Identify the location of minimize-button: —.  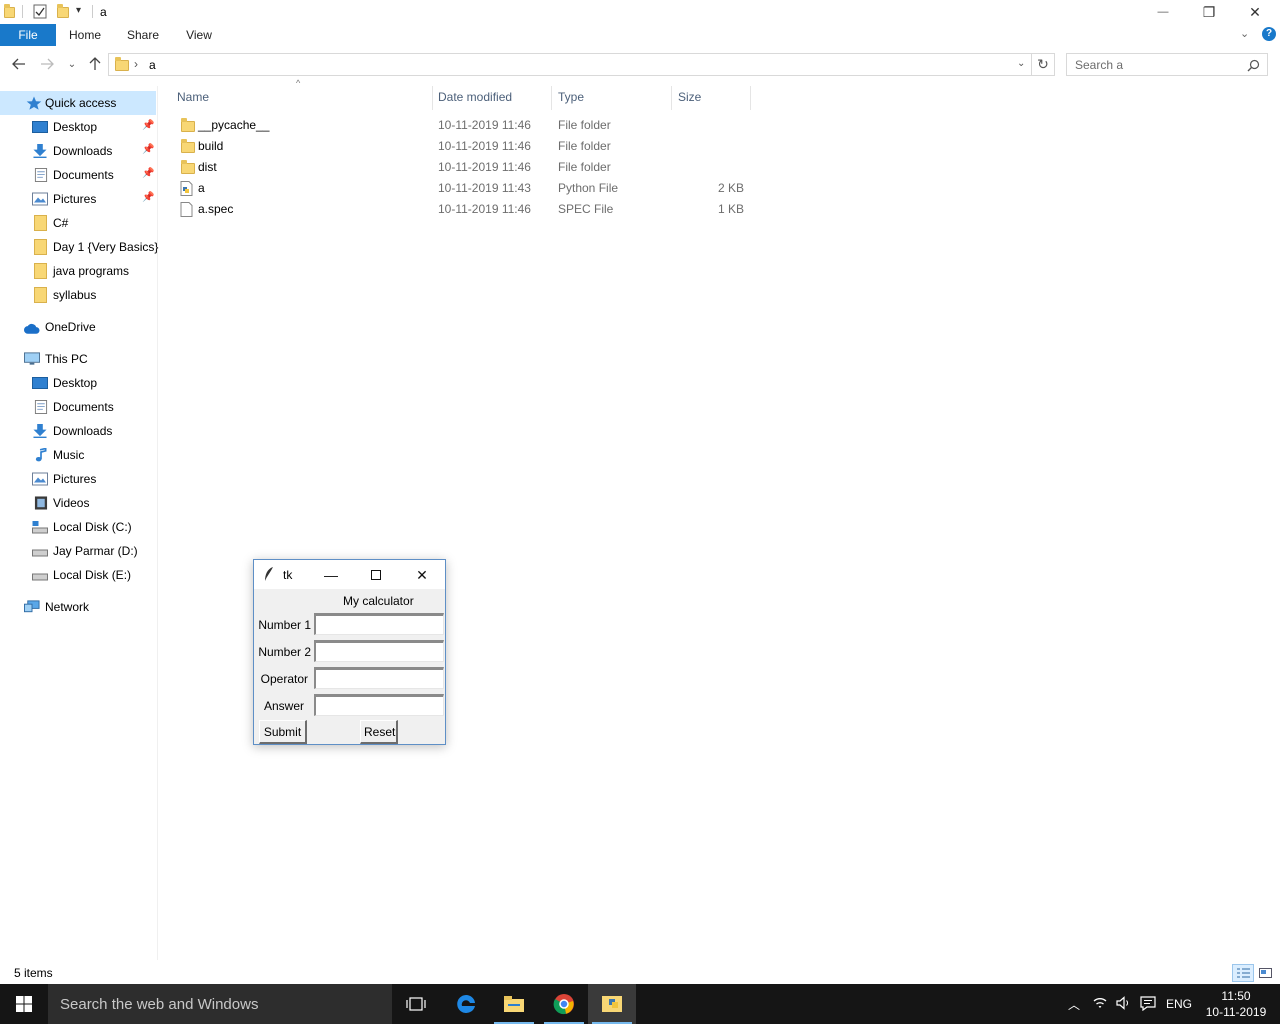
(1163, 12).